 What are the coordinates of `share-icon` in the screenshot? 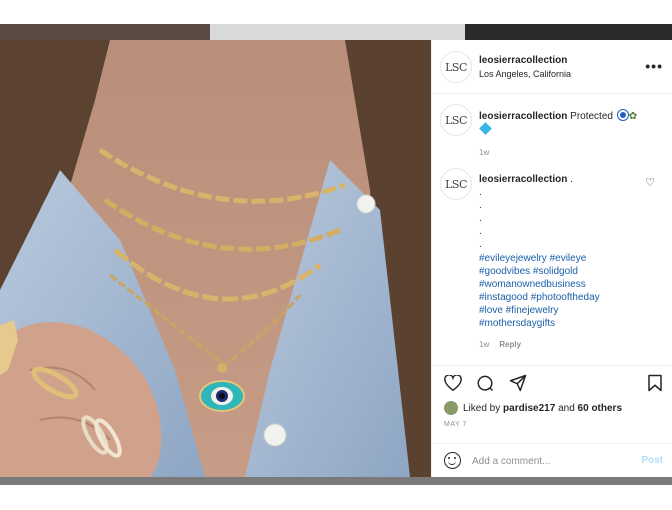 It's located at (518, 385).